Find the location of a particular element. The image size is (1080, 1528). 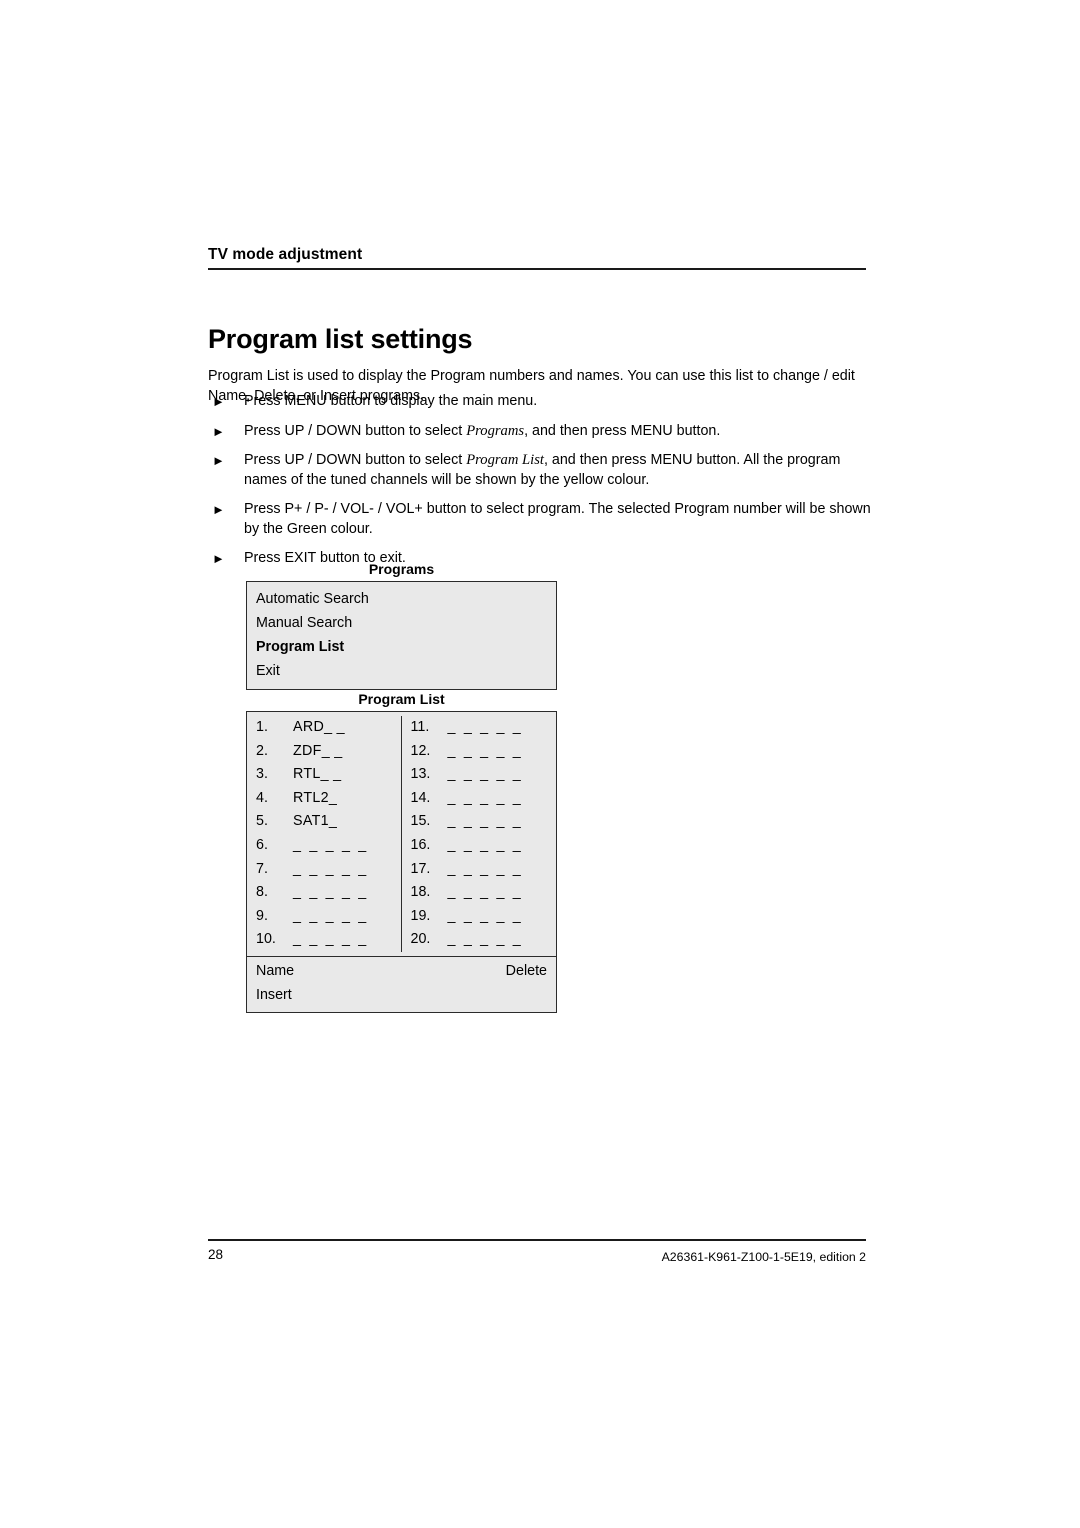

program-list-row: 18. _ _ _ _ _ is located at coordinates (479, 893).